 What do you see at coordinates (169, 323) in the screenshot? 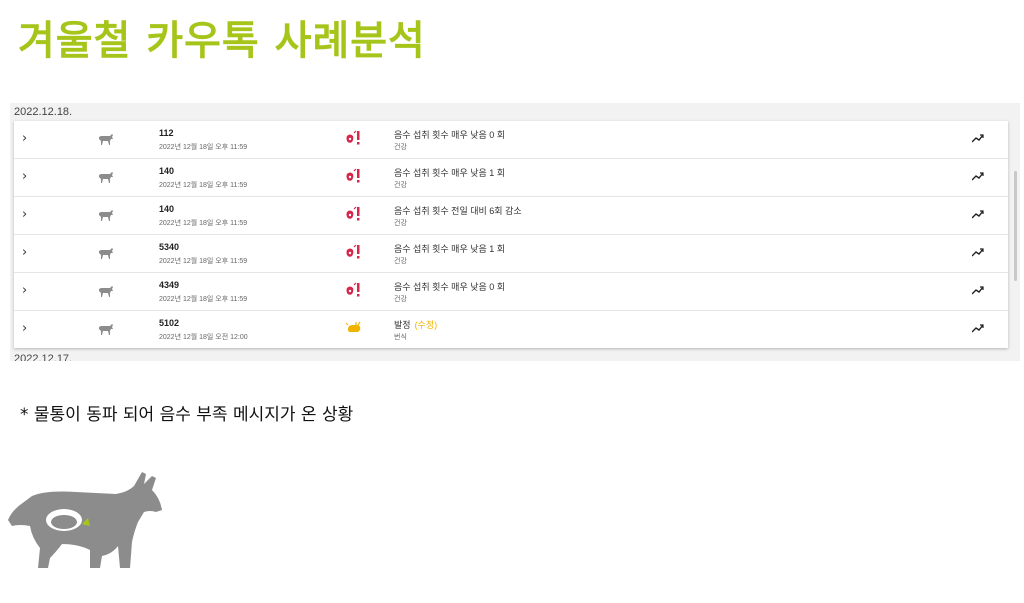
I see `cow-id: 5102` at bounding box center [169, 323].